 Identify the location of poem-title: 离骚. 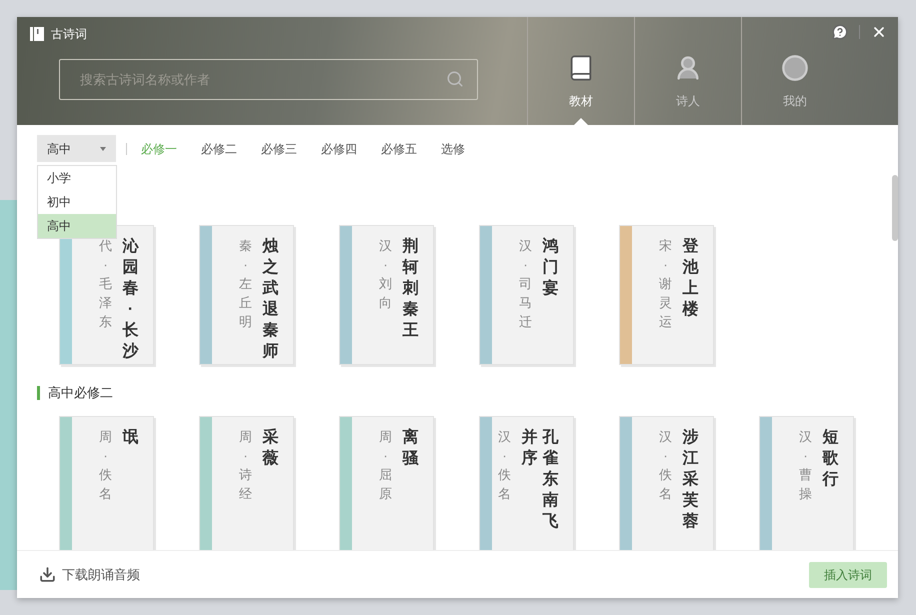
(410, 447).